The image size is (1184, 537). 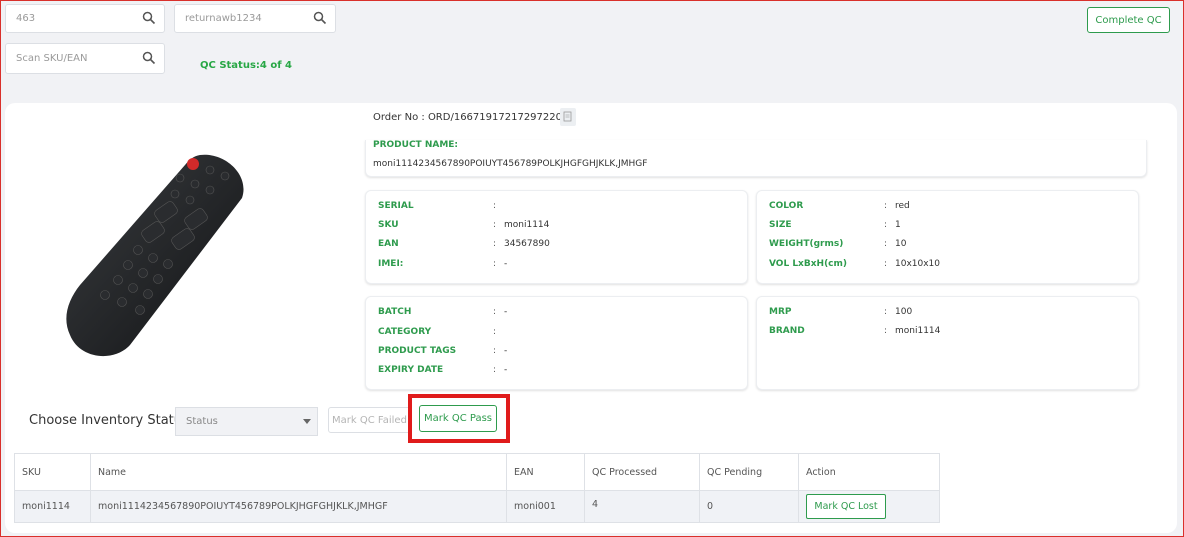 What do you see at coordinates (545, 472) in the screenshot?
I see `column-header-ean: EAN` at bounding box center [545, 472].